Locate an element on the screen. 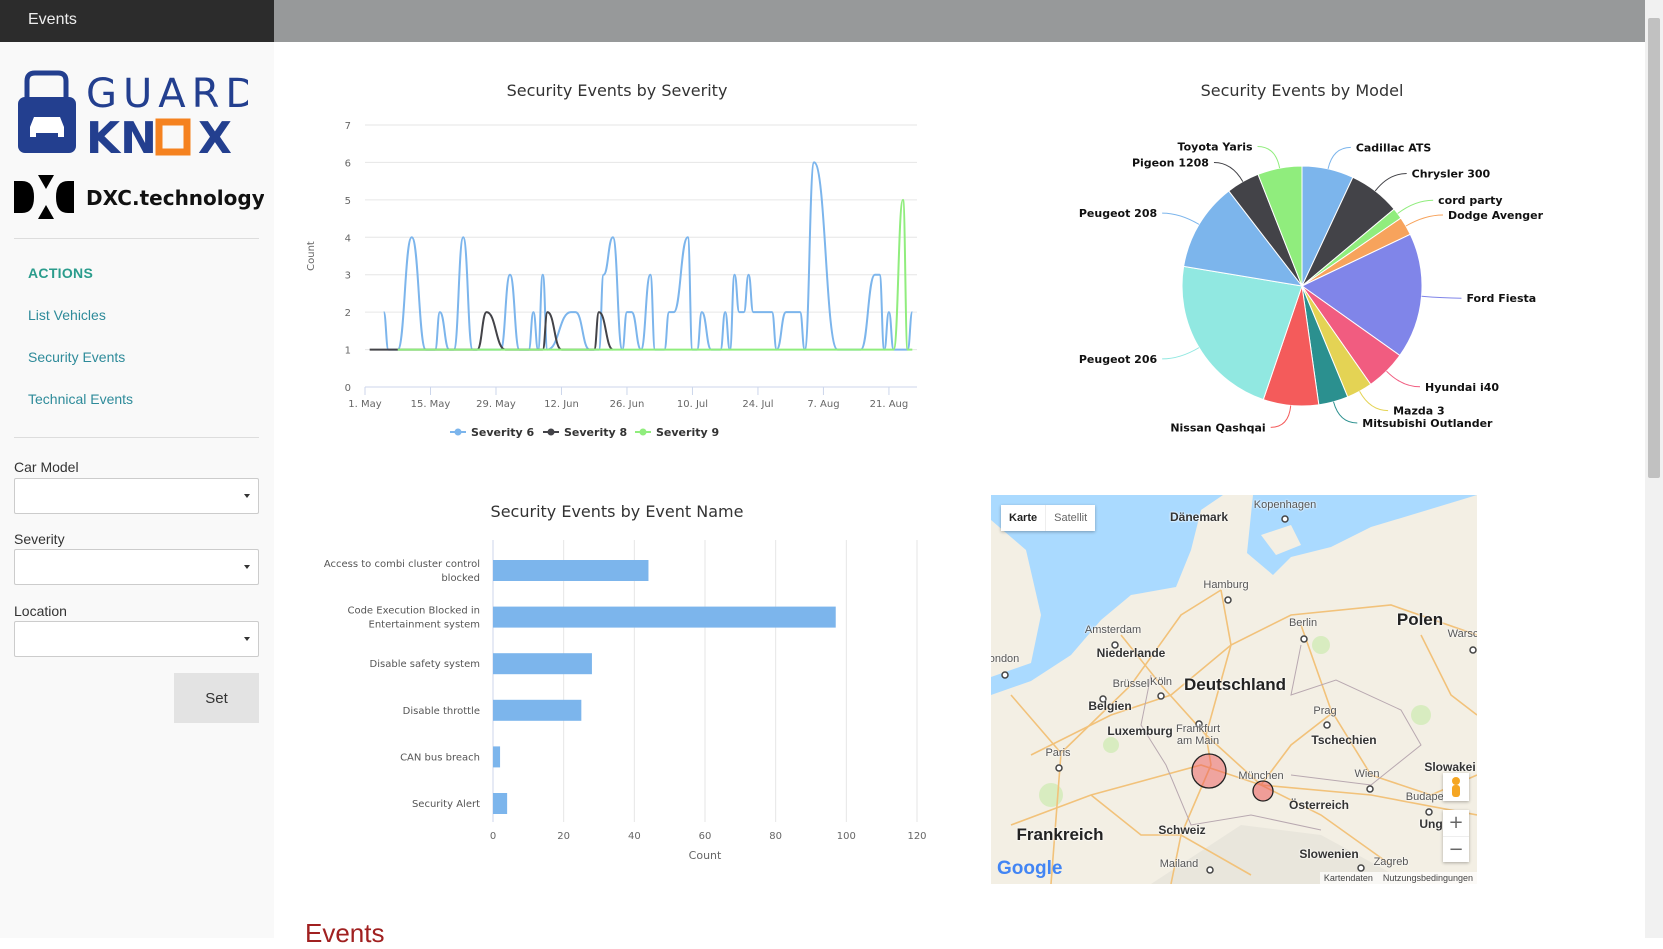 Image resolution: width=1663 pixels, height=949 pixels. severity-select is located at coordinates (136, 567).